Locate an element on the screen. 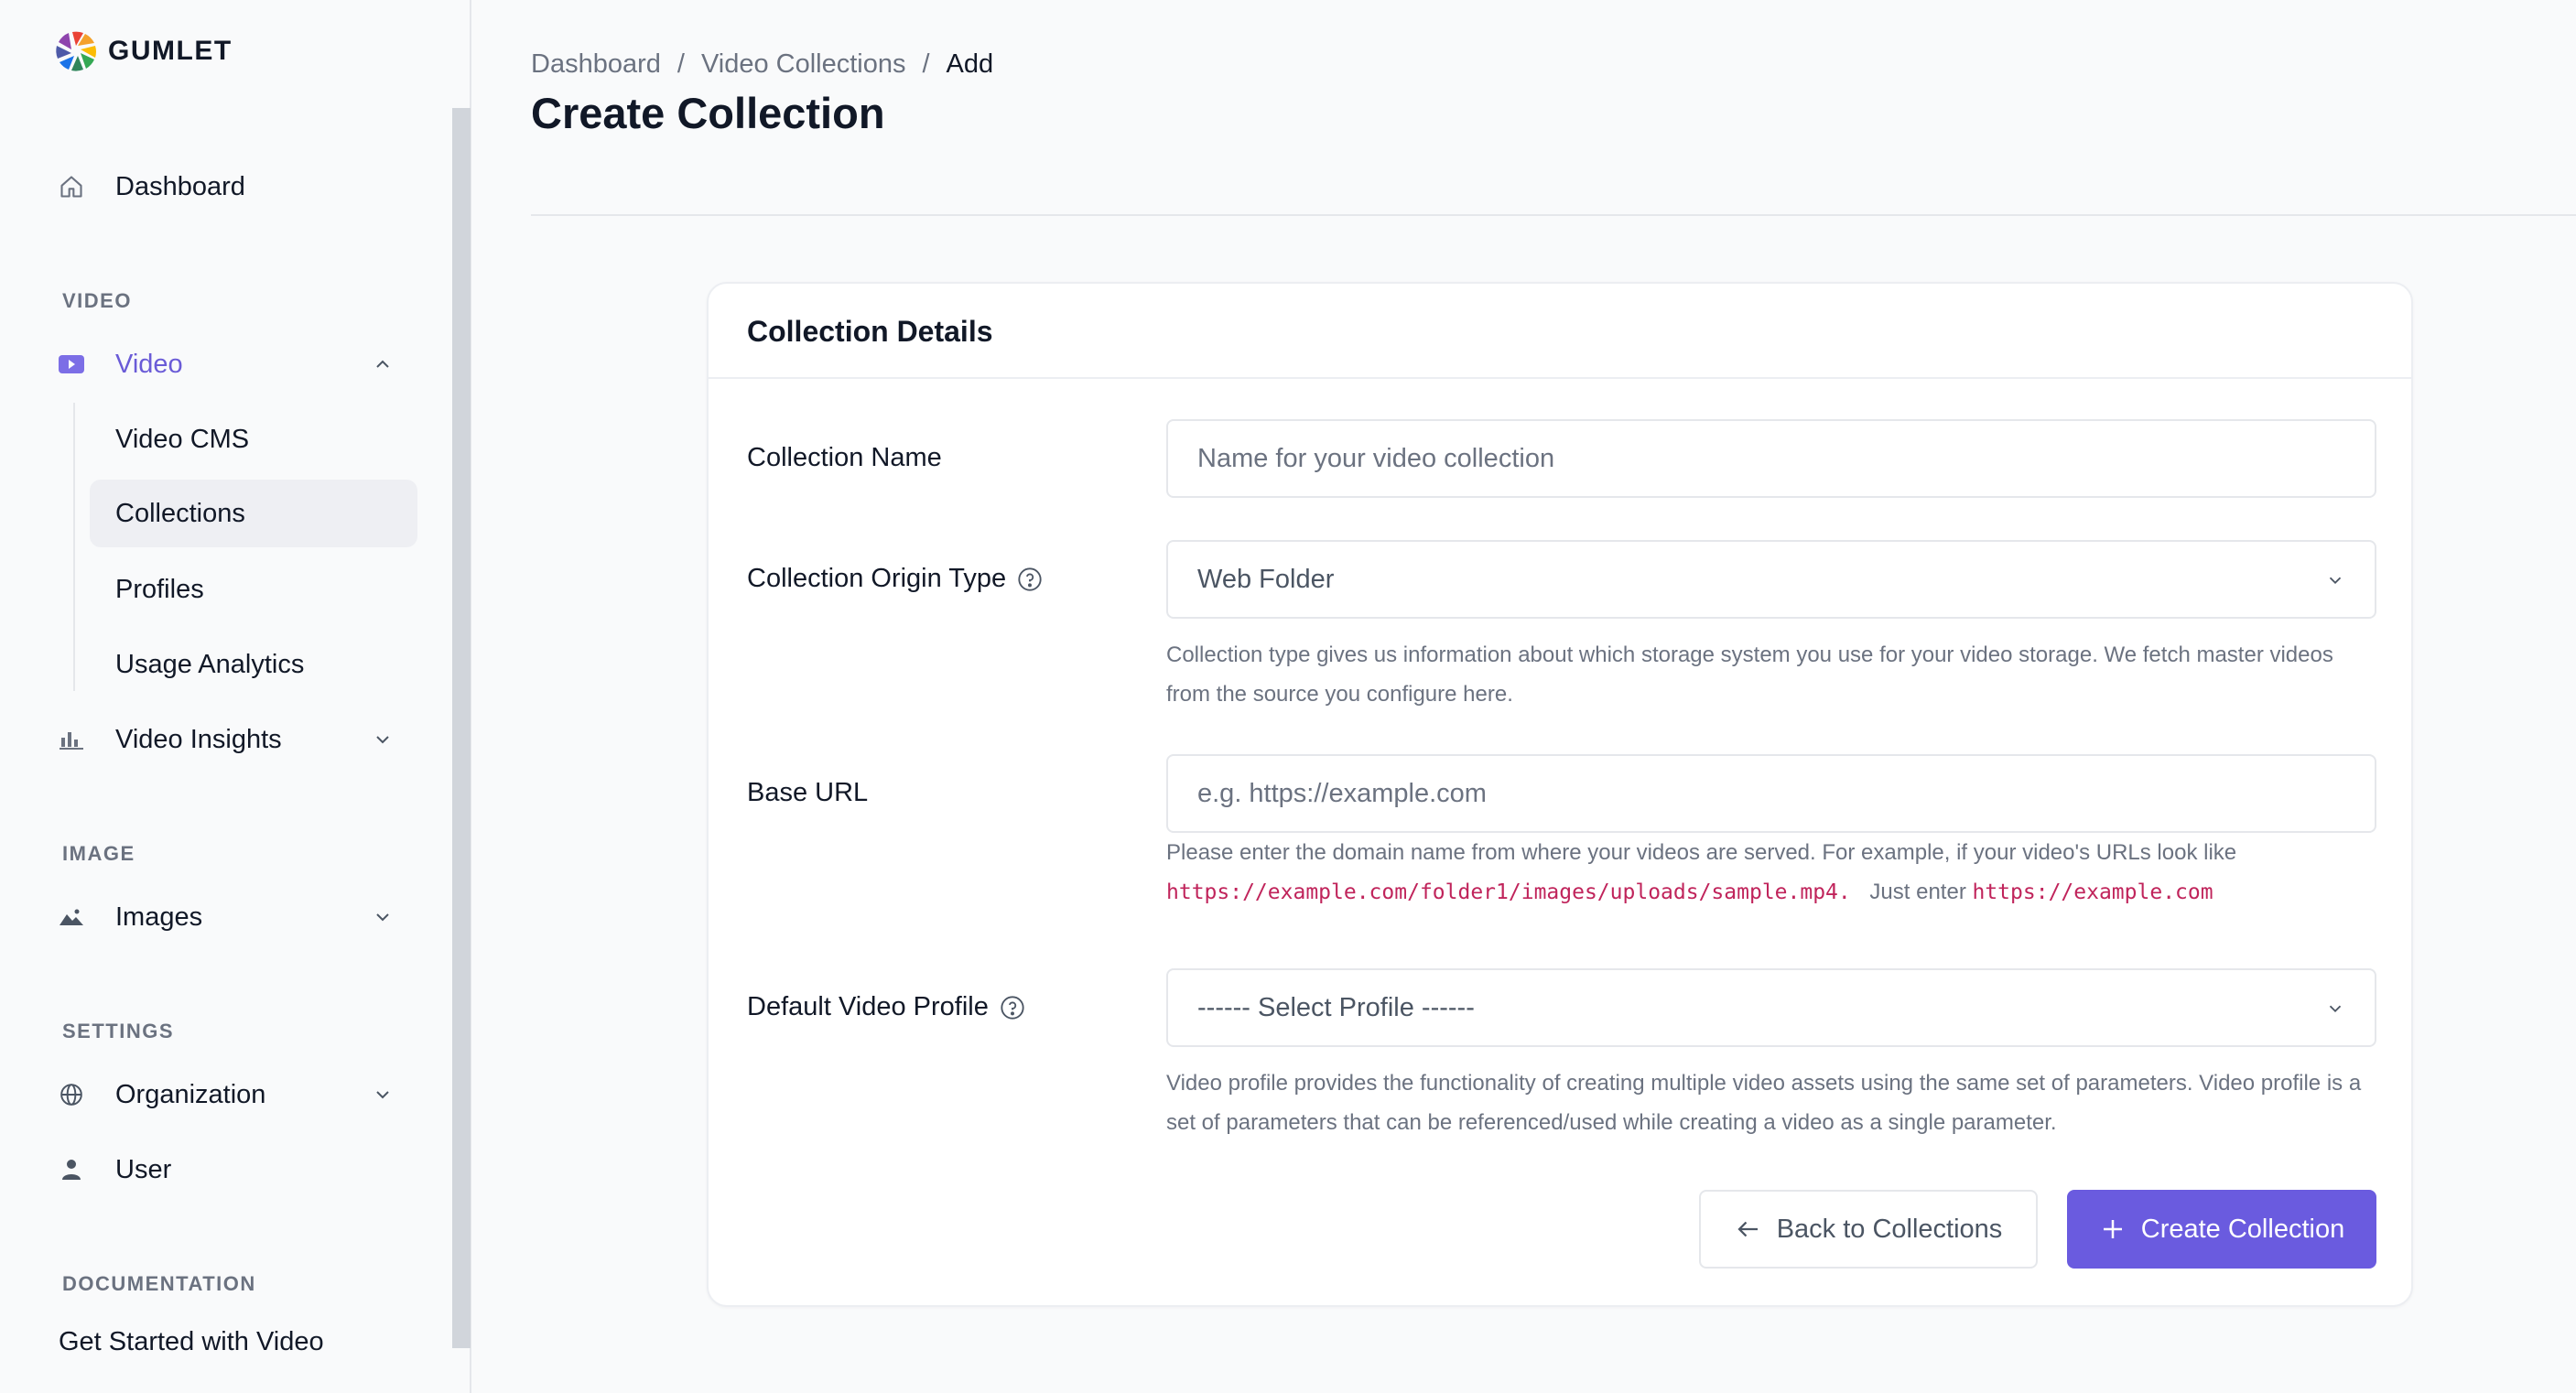 Image resolution: width=2576 pixels, height=1393 pixels. base-url-label: Base URL is located at coordinates (808, 792).